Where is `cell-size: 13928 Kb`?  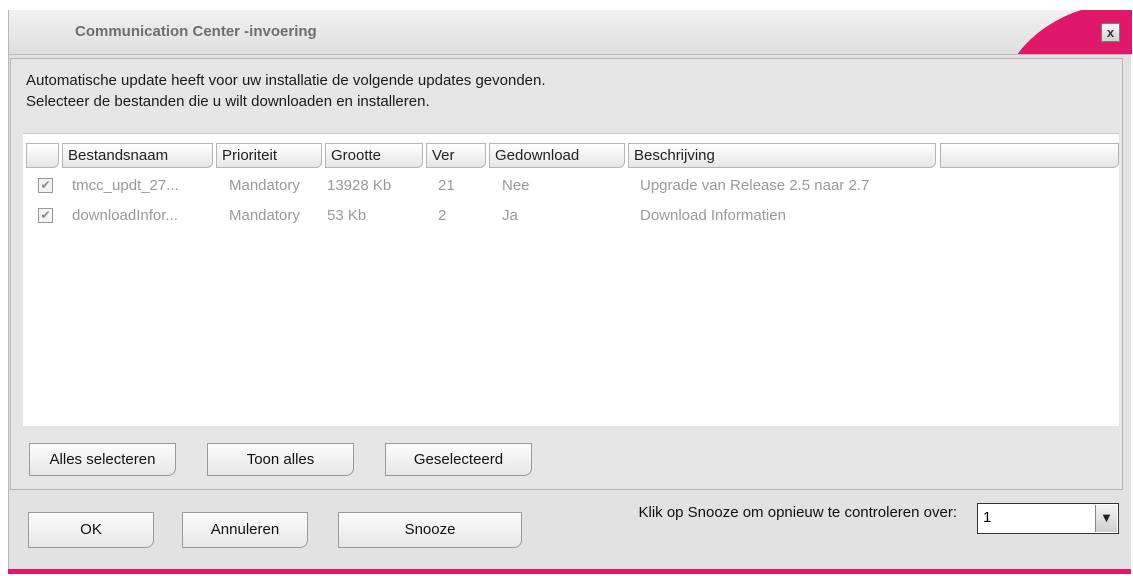 cell-size: 13928 Kb is located at coordinates (359, 185).